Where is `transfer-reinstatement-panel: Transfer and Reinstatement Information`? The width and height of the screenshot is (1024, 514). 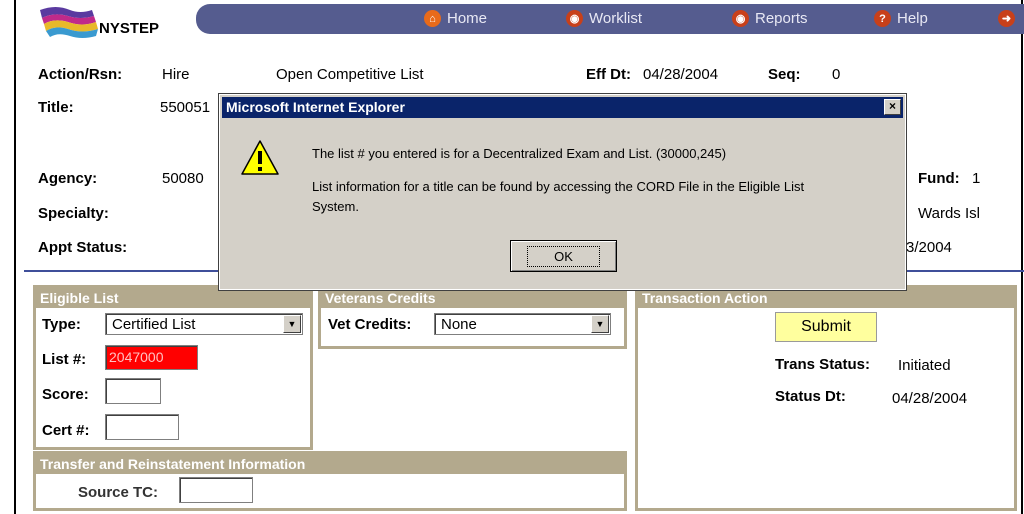 transfer-reinstatement-panel: Transfer and Reinstatement Information is located at coordinates (330, 481).